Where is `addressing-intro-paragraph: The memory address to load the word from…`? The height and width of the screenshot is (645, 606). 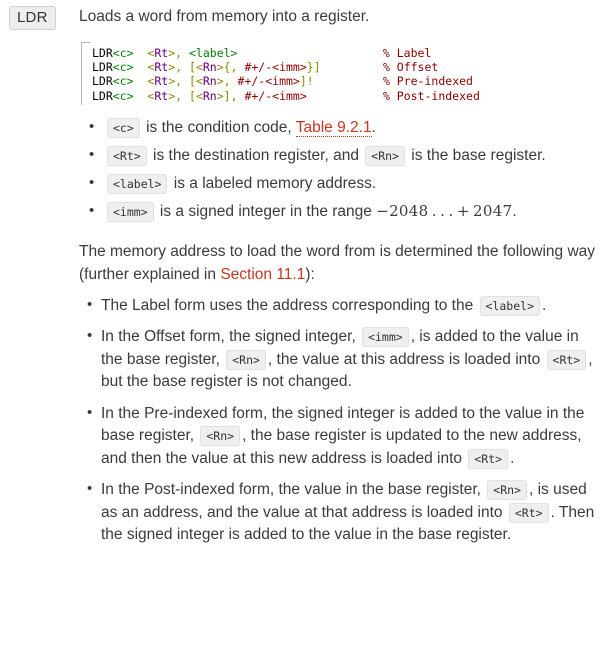
addressing-intro-paragraph: The memory address to load the word from… is located at coordinates (339, 263).